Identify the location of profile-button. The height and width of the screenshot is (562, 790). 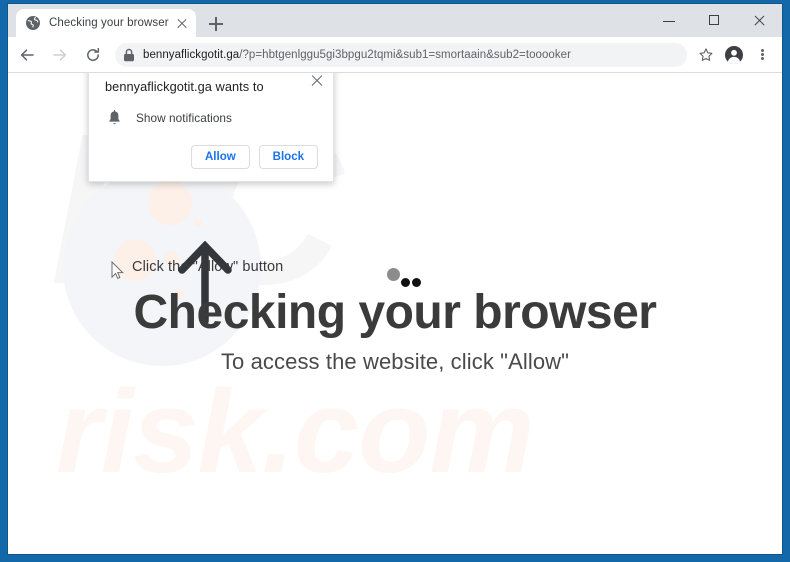
(734, 55).